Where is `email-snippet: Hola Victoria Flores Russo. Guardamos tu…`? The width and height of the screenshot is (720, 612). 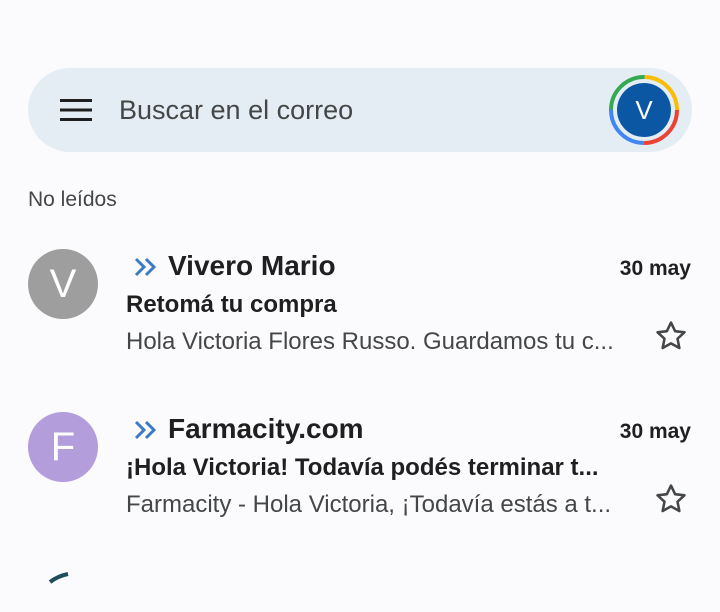 email-snippet: Hola Victoria Flores Russo. Guardamos tu… is located at coordinates (370, 341).